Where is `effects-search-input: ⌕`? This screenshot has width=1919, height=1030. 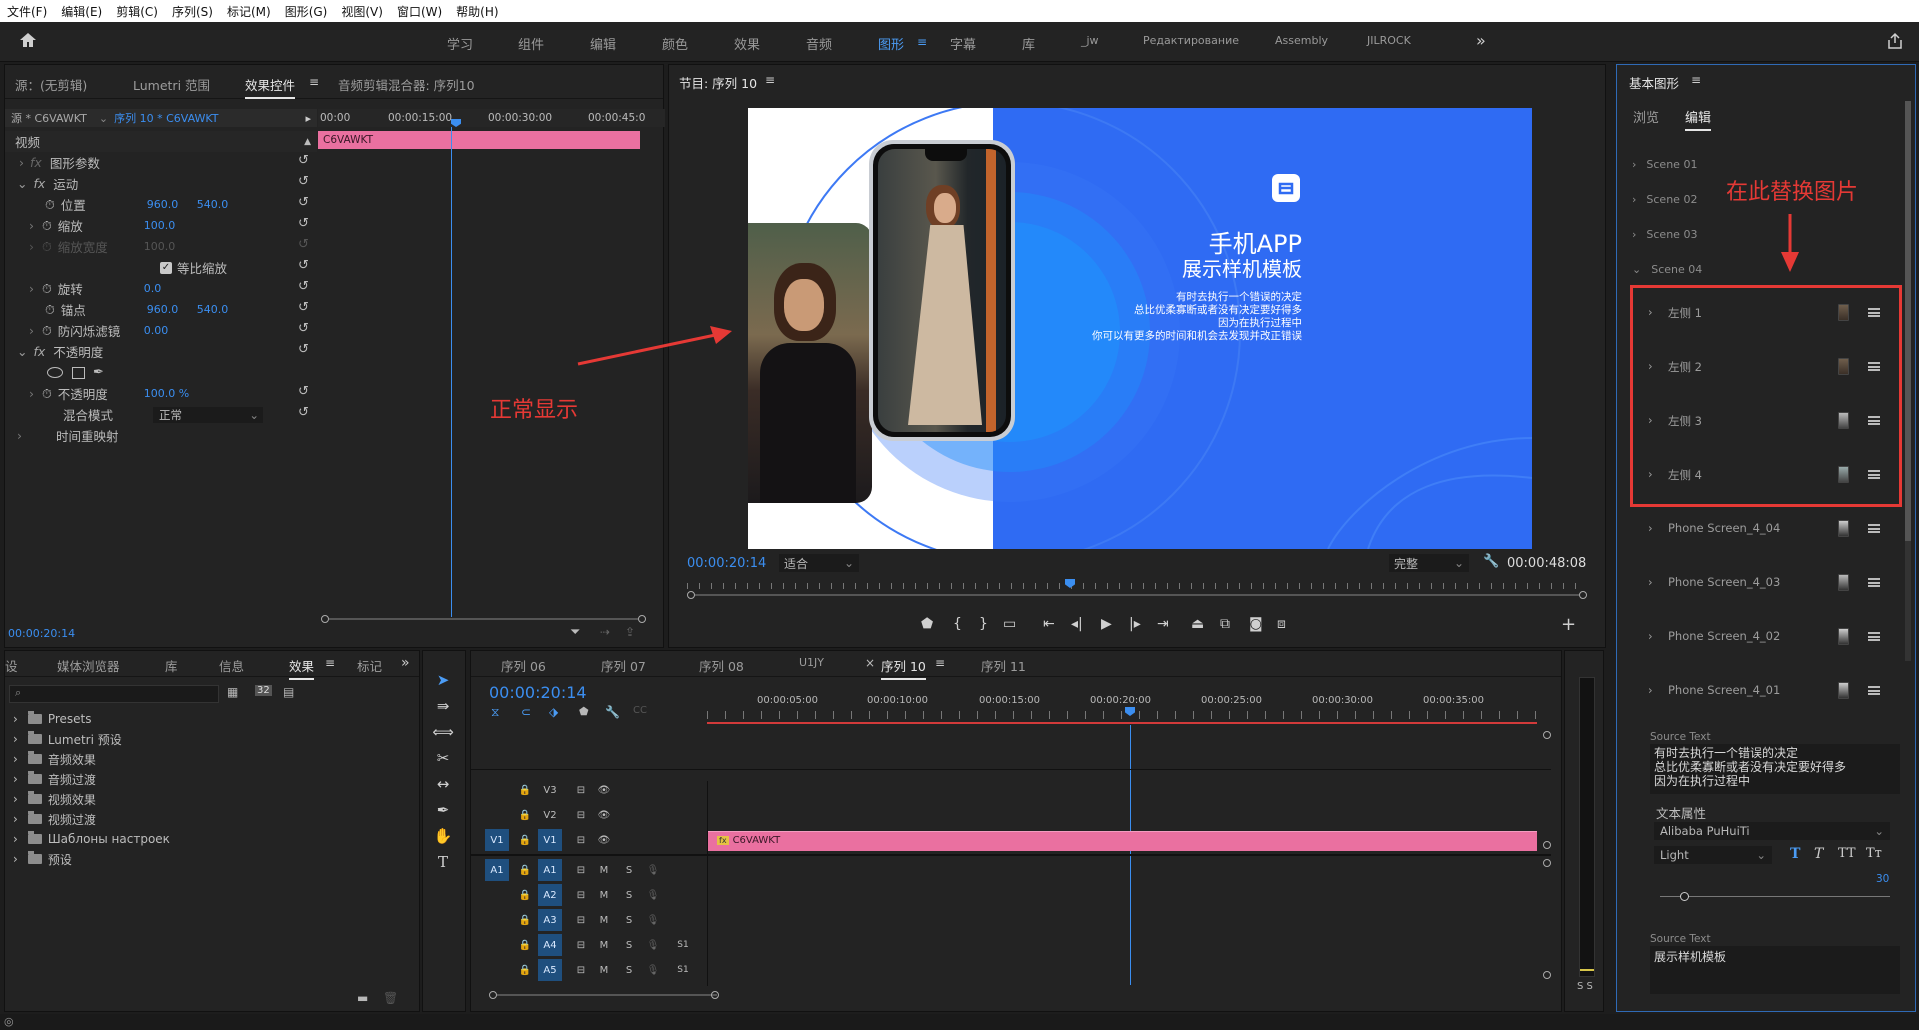
effects-search-input: ⌕ is located at coordinates (114, 694).